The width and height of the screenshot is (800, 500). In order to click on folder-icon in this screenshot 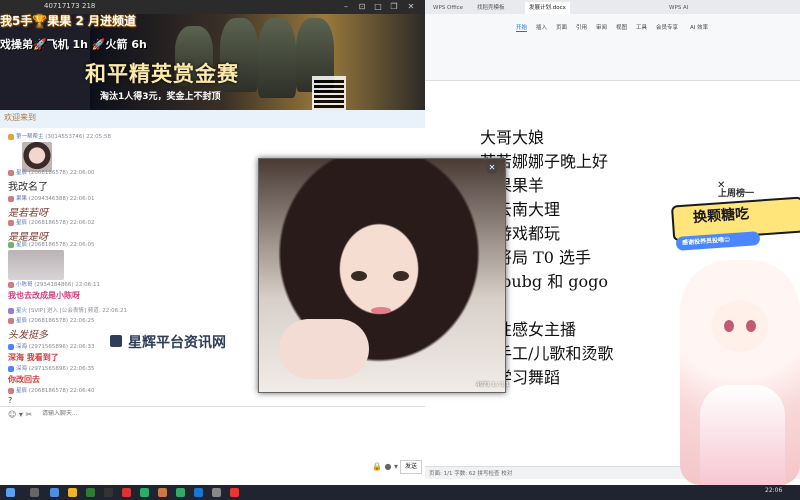, I will do `click(72, 492)`.